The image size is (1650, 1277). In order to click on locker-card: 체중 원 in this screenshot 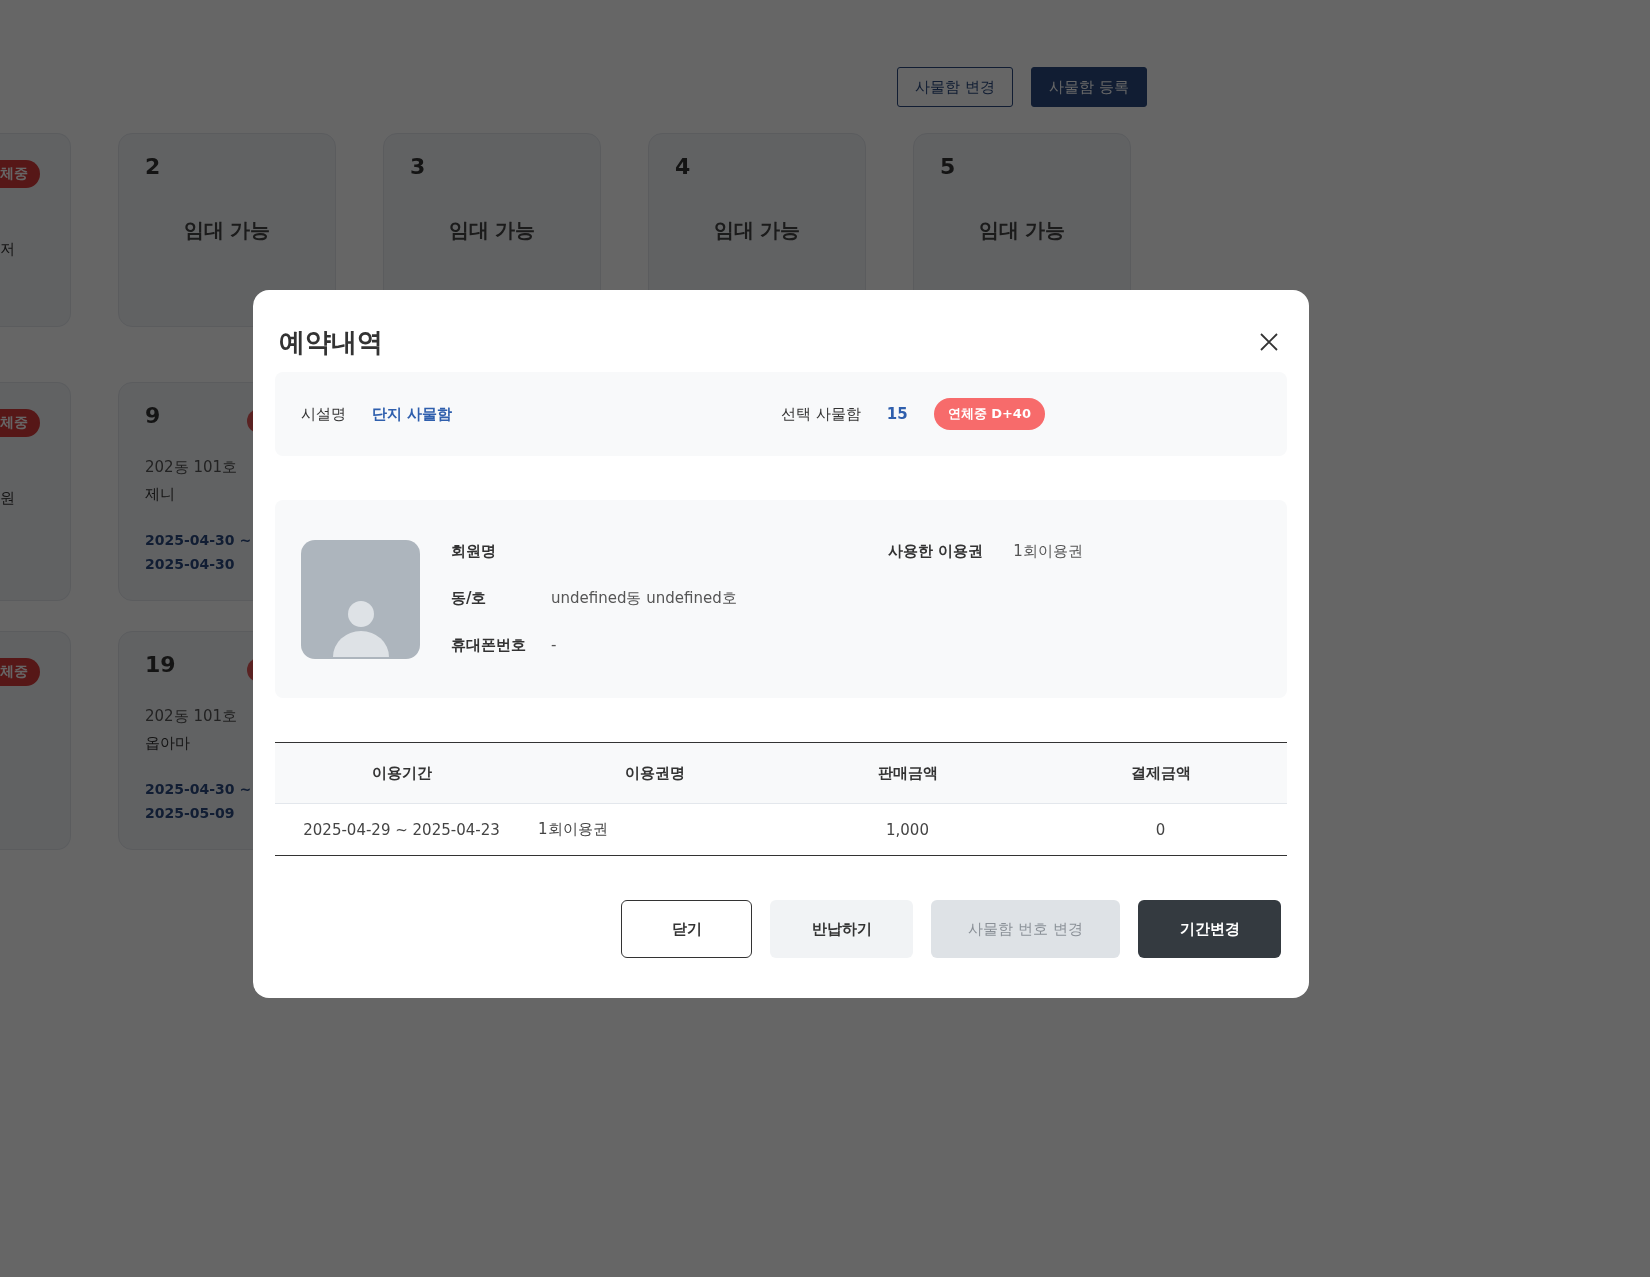, I will do `click(35, 491)`.